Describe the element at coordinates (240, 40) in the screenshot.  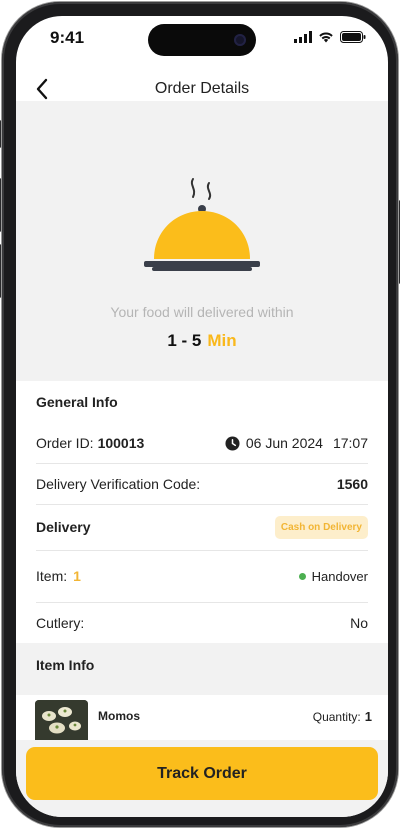
I see `camera-icon` at that location.